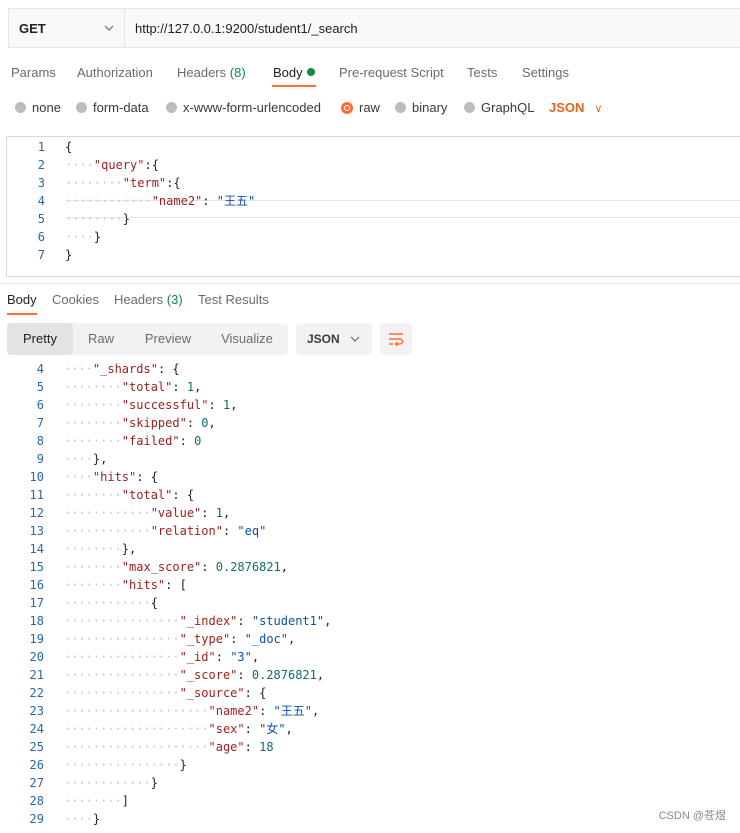 This screenshot has height=833, width=740. I want to click on code-text: ················"_type": "_doc",, so click(180, 639).